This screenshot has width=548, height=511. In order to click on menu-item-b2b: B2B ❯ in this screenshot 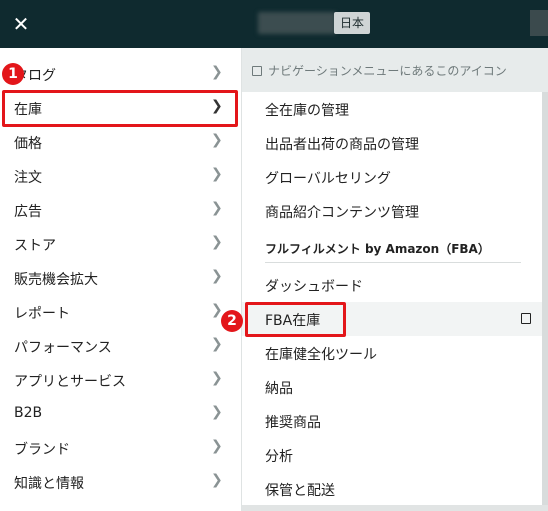, I will do `click(121, 414)`.